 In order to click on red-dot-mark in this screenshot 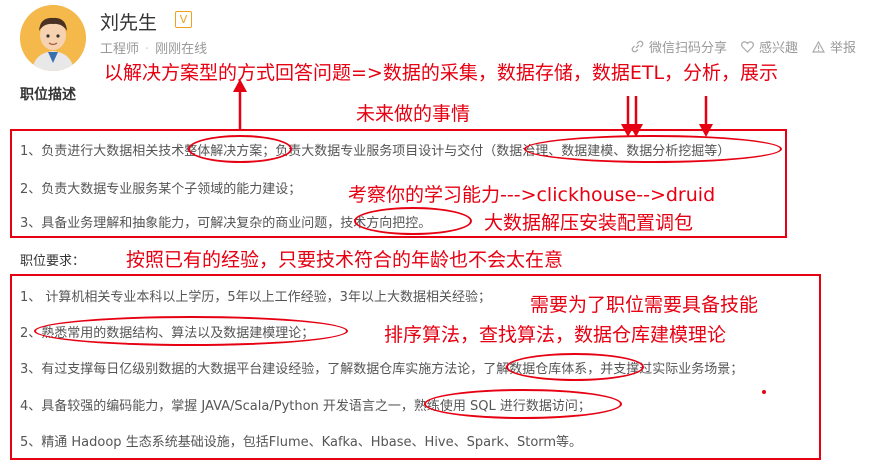, I will do `click(764, 392)`.